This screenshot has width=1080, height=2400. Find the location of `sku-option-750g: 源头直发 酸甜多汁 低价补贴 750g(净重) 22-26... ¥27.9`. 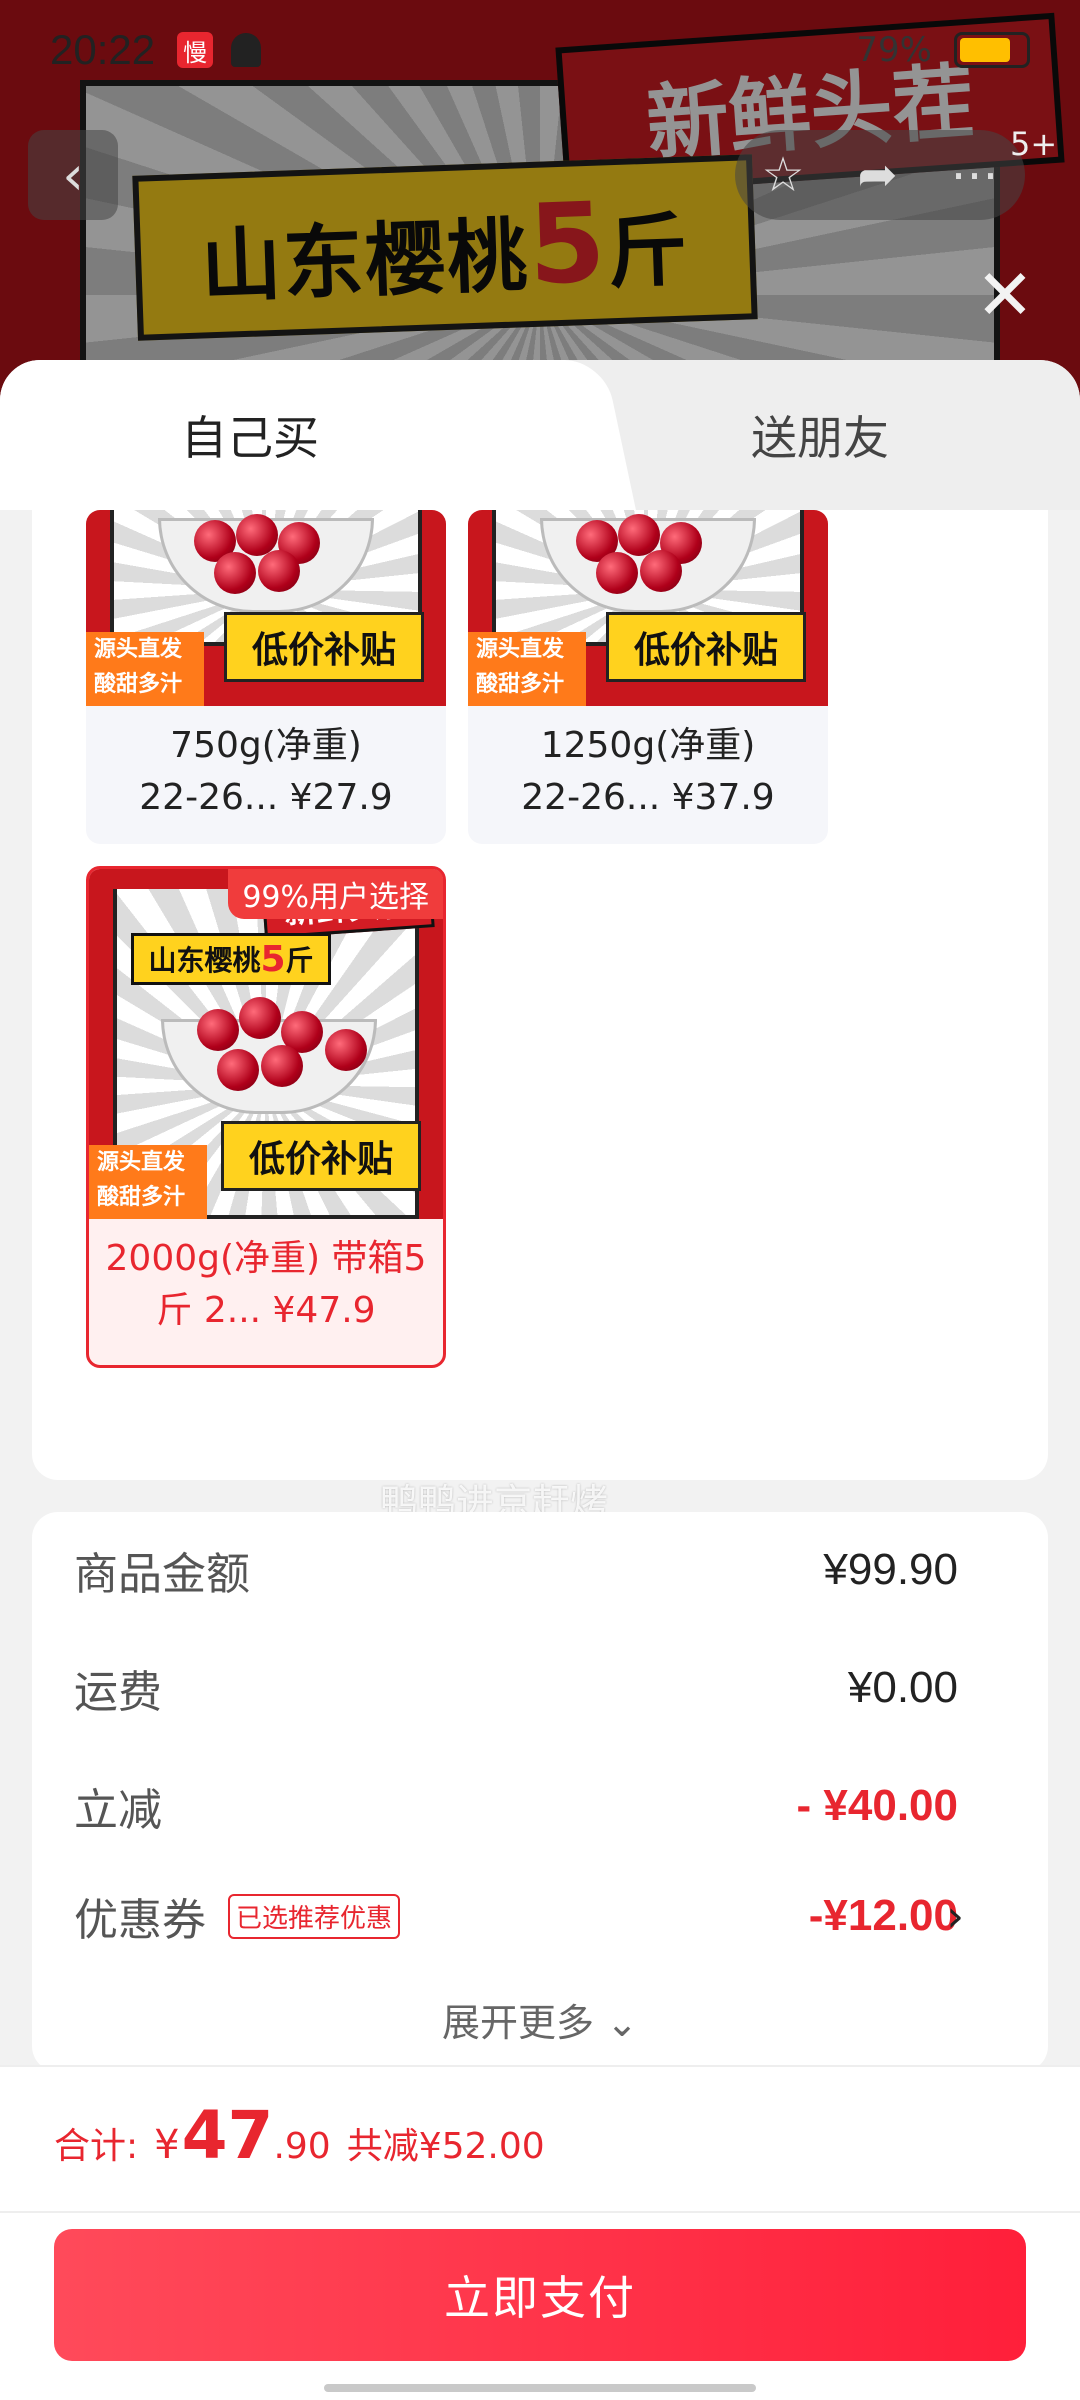

sku-option-750g: 源头直发 酸甜多汁 低价补贴 750g(净重) 22-26... ¥27.9 is located at coordinates (266, 677).